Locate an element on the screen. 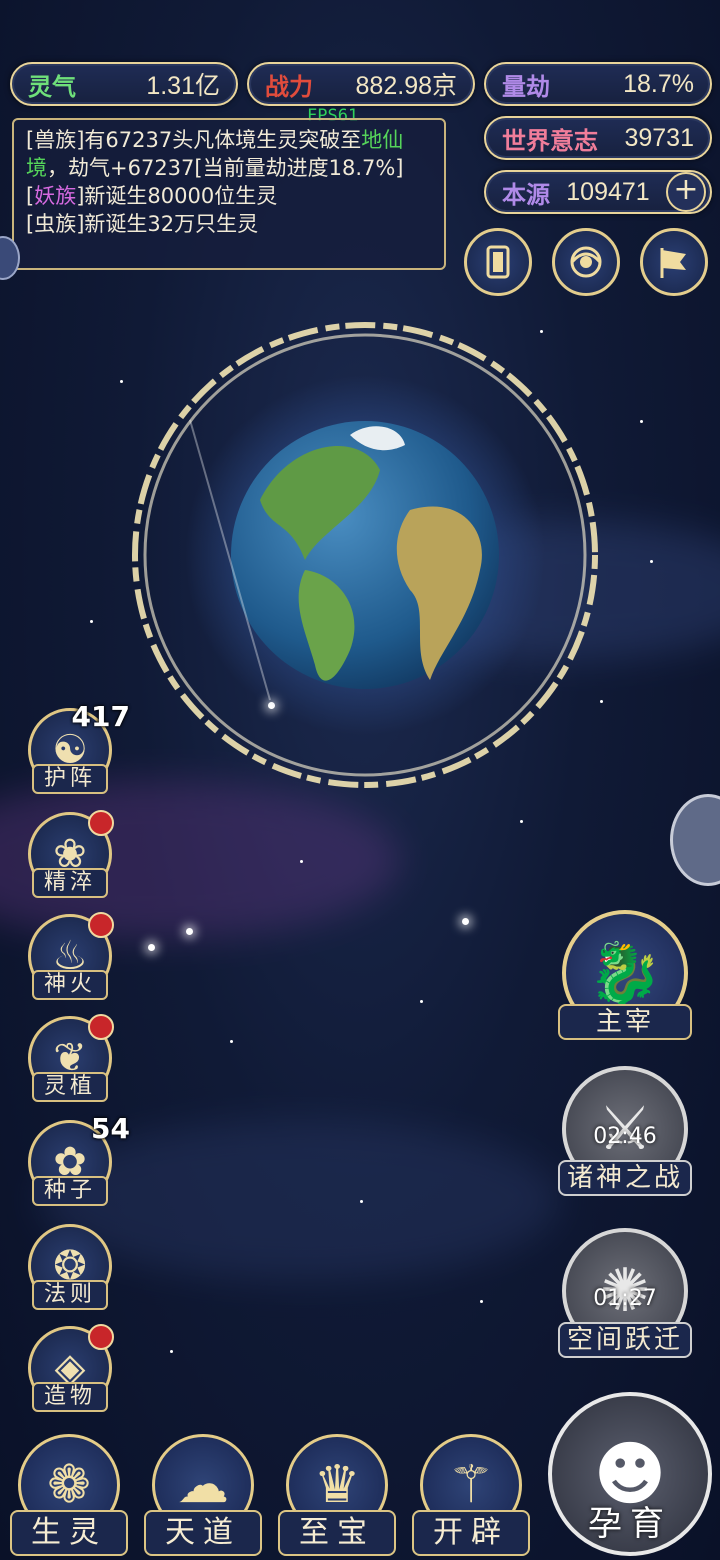 This screenshot has height=1560, width=720. side-item-label: 种子 is located at coordinates (70, 1191).